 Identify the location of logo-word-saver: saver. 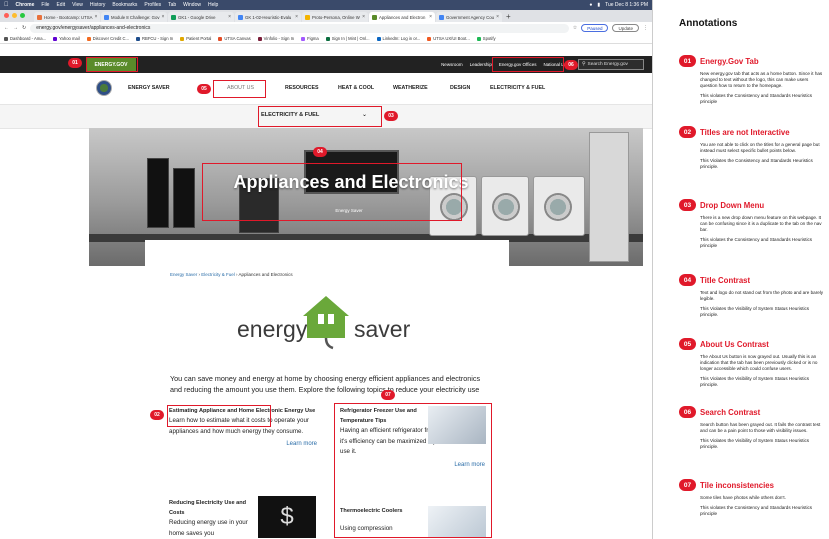
(382, 329).